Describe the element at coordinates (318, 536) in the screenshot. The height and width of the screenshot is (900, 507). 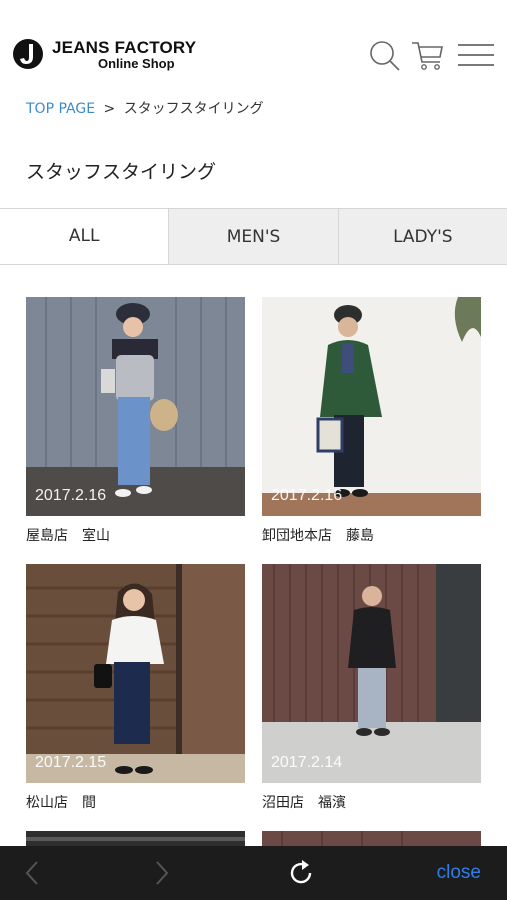
I see `staff-caption: 卸団地本店 藤島` at that location.